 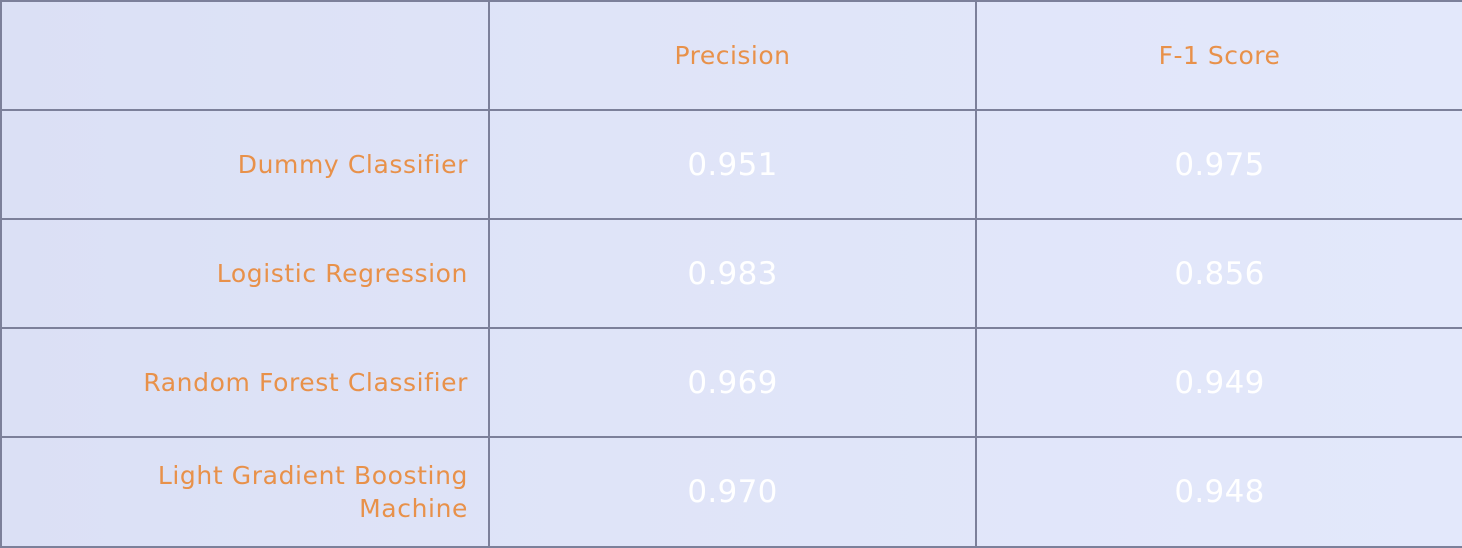 I want to click on row-label: Dummy Classifier, so click(x=245, y=164).